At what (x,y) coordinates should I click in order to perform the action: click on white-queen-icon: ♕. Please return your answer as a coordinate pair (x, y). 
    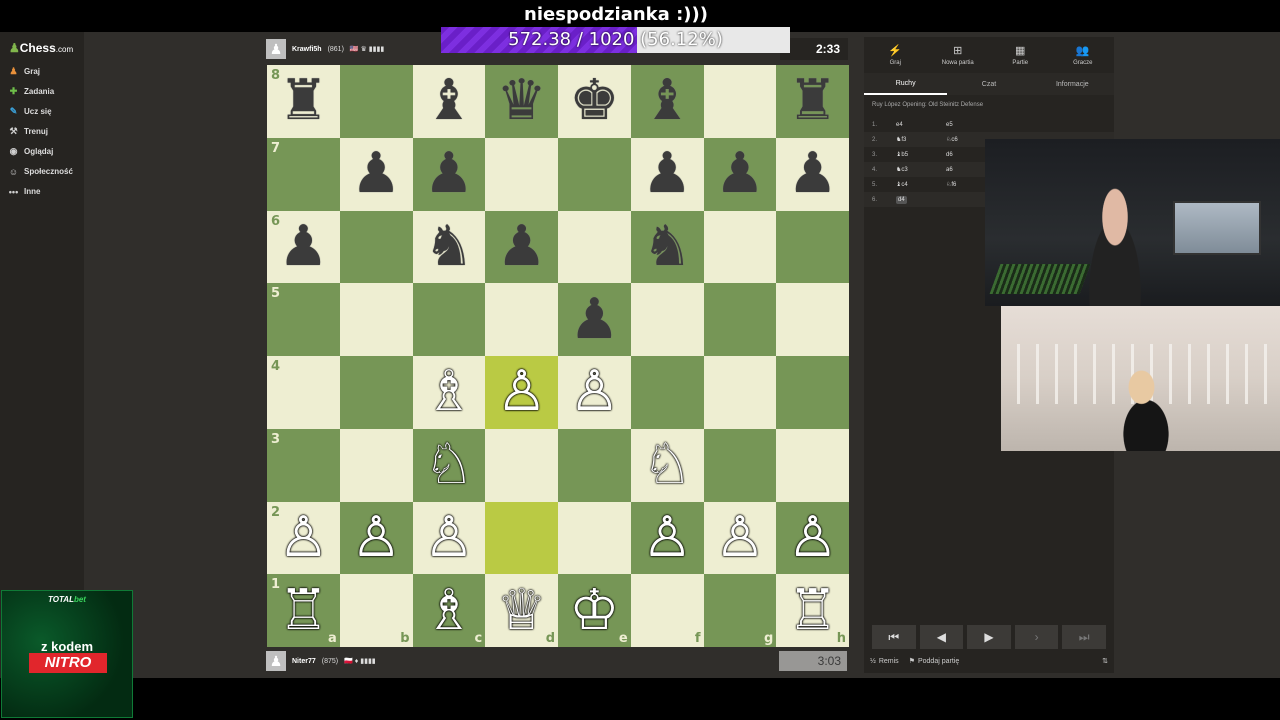
    Looking at the image, I should click on (522, 610).